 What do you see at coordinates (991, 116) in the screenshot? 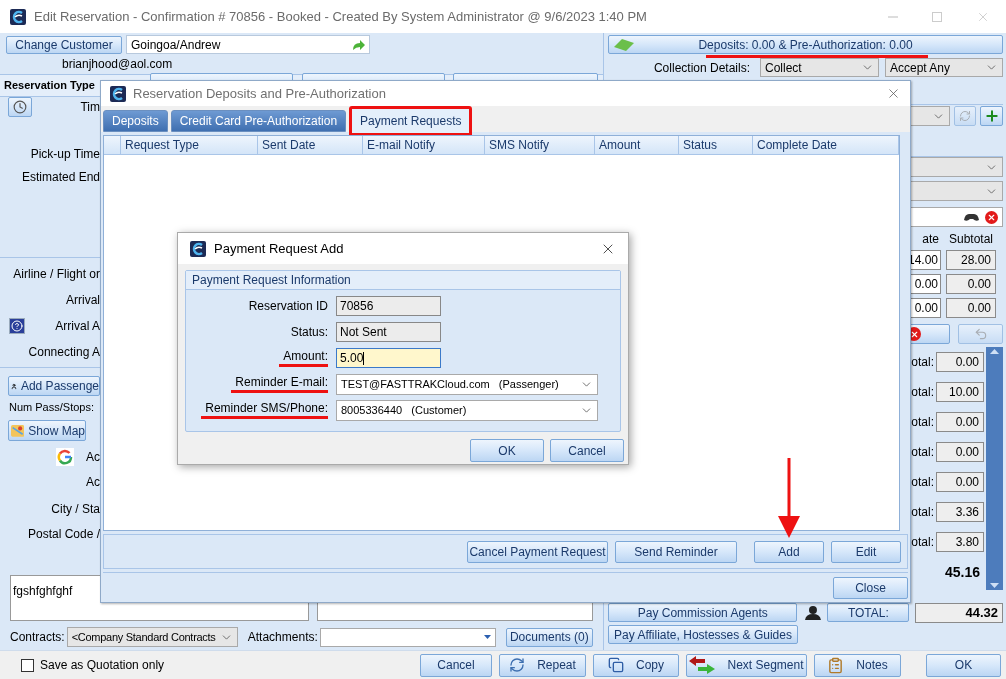
I see `add-button` at bounding box center [991, 116].